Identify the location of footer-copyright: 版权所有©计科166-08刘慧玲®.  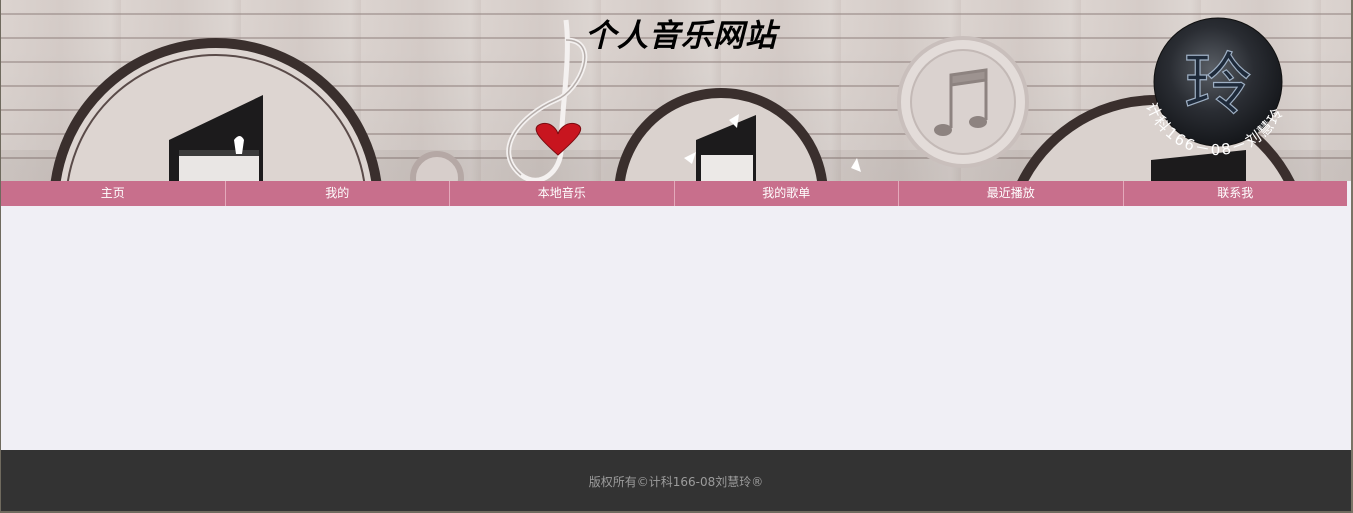
(676, 482).